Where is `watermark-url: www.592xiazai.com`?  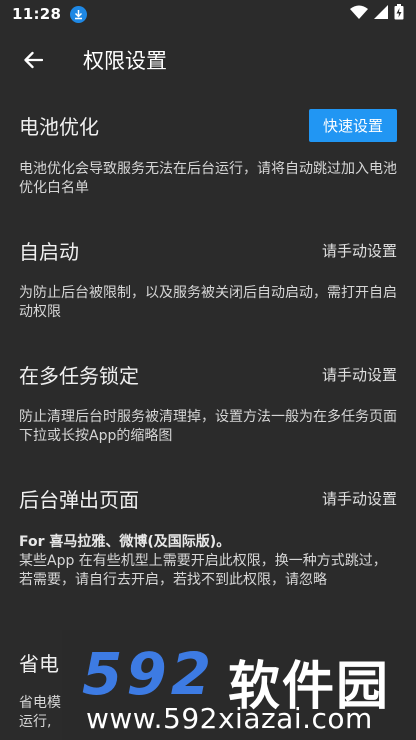
watermark-url: www.592xiazai.com is located at coordinates (229, 718).